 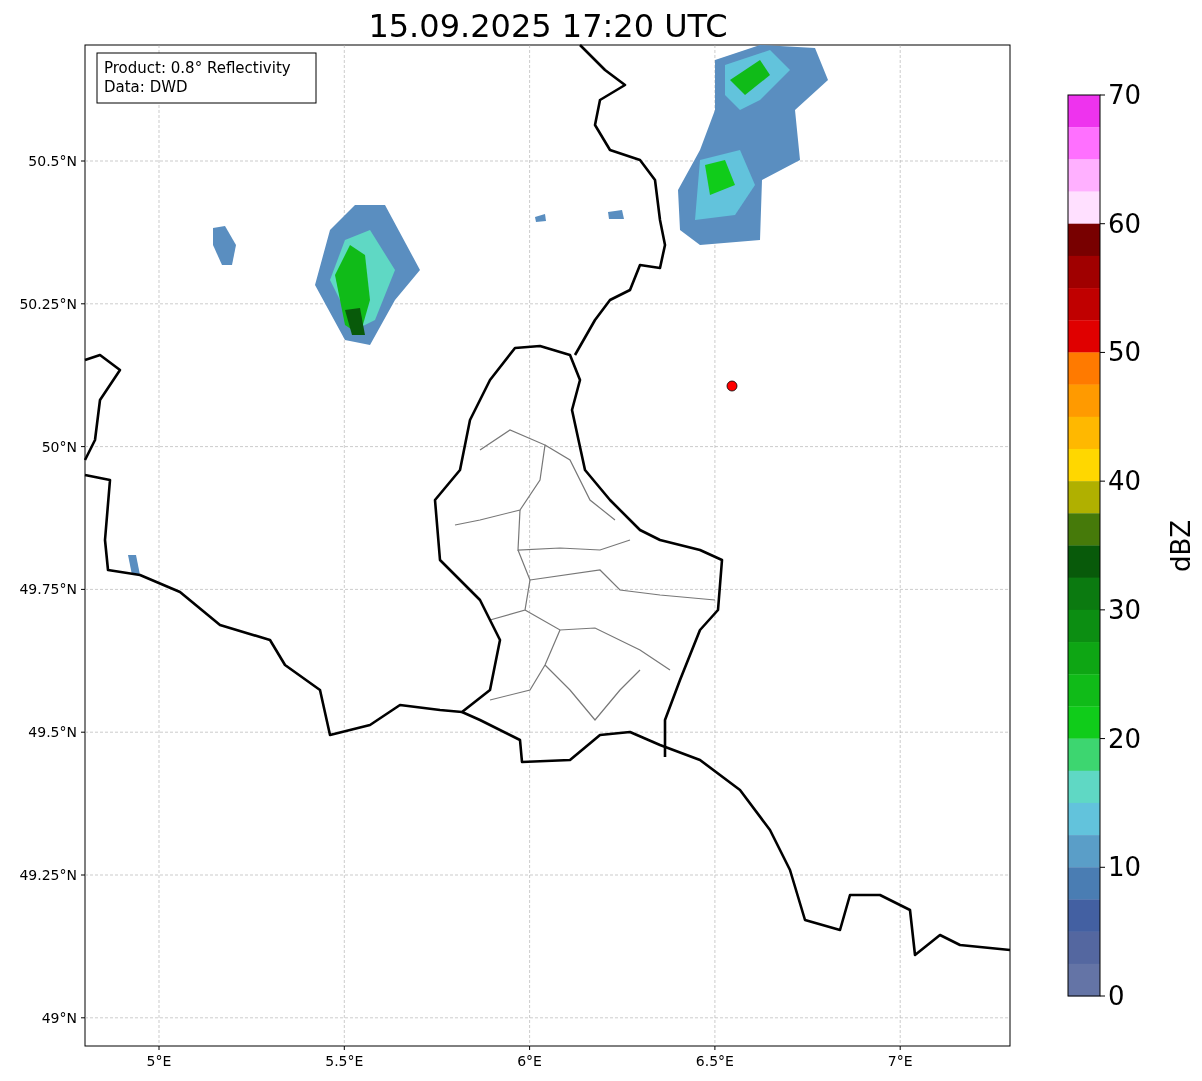 What do you see at coordinates (548, 26) in the screenshot?
I see `figure-title: 15.09.2025 17:20 UTC` at bounding box center [548, 26].